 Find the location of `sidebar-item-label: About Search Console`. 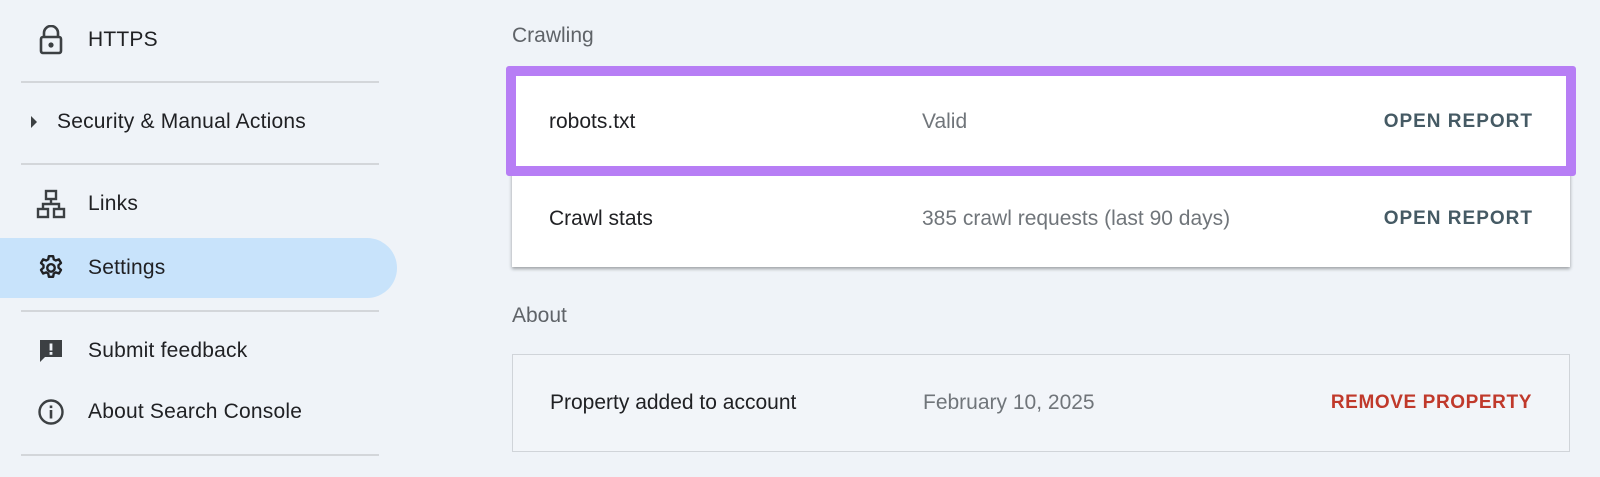

sidebar-item-label: About Search Console is located at coordinates (195, 411).